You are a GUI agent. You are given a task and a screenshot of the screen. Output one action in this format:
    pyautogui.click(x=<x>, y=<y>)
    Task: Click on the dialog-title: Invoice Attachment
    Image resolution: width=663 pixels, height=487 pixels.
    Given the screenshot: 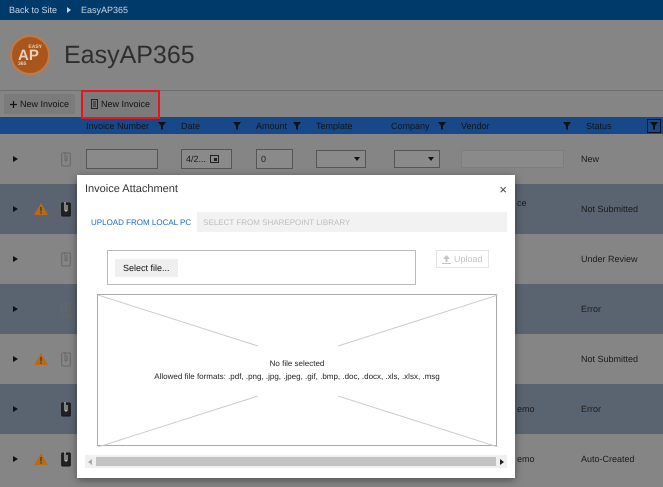 What is the action you would take?
    pyautogui.click(x=131, y=189)
    